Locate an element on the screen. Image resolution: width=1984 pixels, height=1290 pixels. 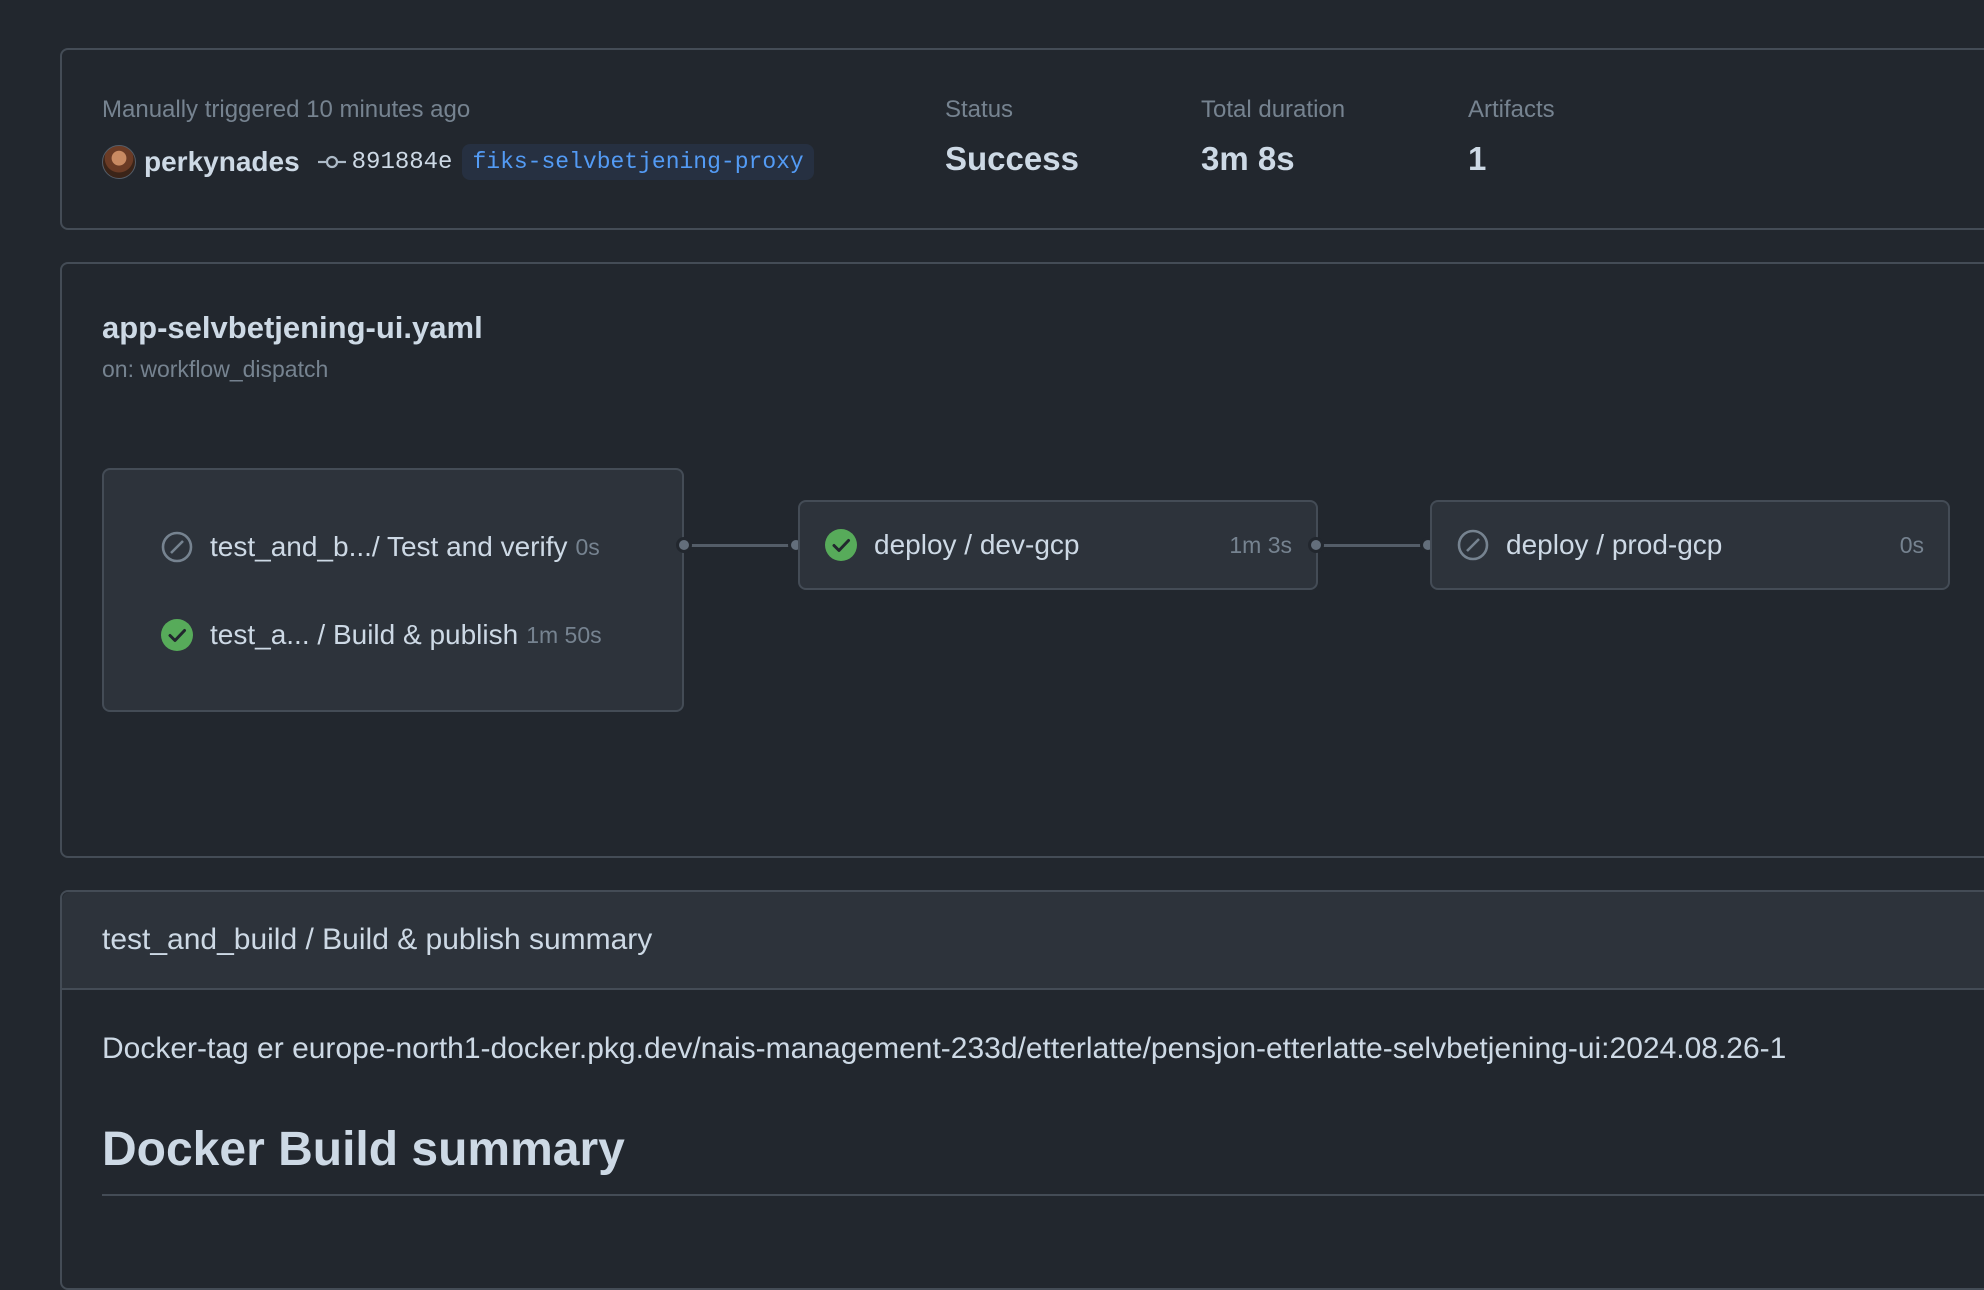
job-deploy-dev-gcp: deploy / dev-gcp 1m 3s is located at coordinates (1058, 545).